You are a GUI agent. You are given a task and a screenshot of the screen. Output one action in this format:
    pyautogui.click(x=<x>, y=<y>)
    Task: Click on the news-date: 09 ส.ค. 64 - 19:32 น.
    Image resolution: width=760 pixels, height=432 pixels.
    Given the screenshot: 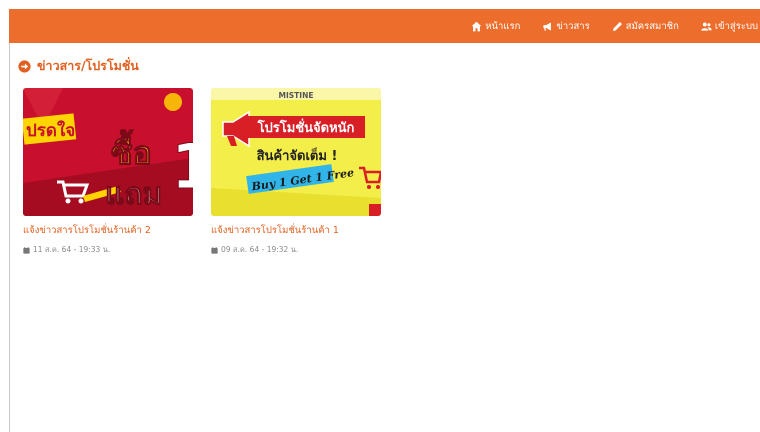 What is the action you would take?
    pyautogui.click(x=296, y=250)
    